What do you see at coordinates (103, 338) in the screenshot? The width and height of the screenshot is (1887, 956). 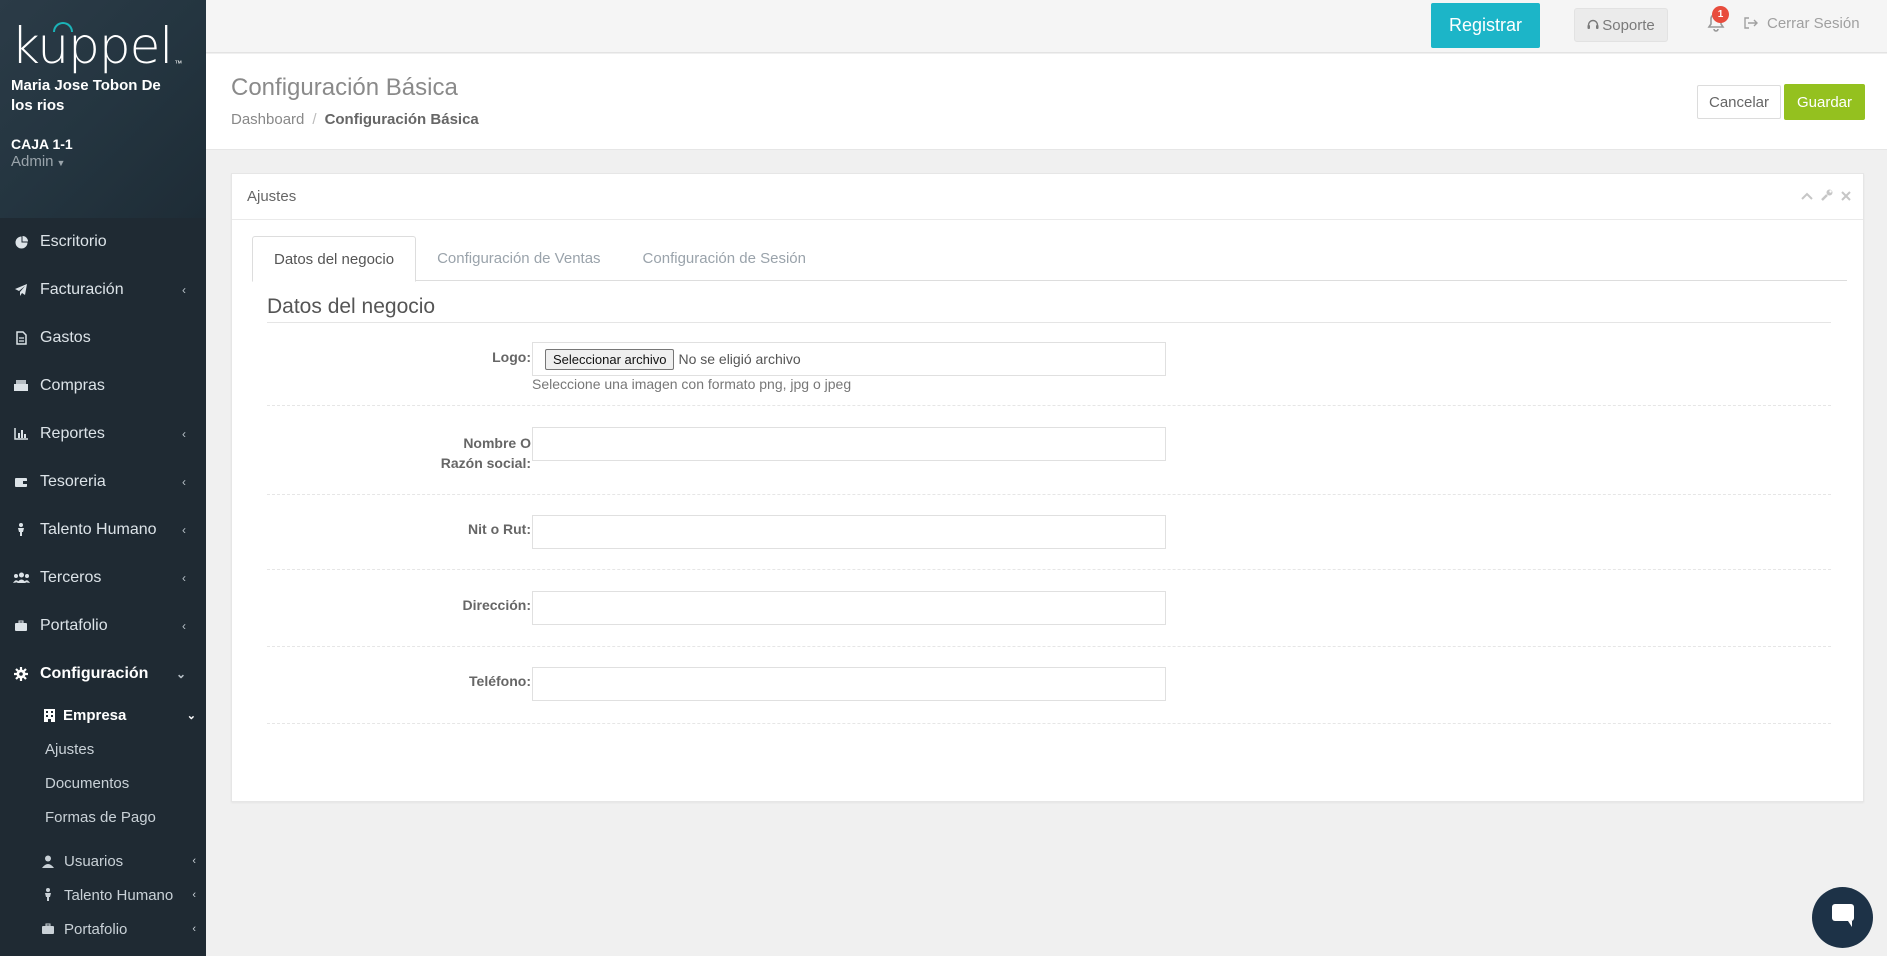 I see `sidebar-item-gastos: Gastos` at bounding box center [103, 338].